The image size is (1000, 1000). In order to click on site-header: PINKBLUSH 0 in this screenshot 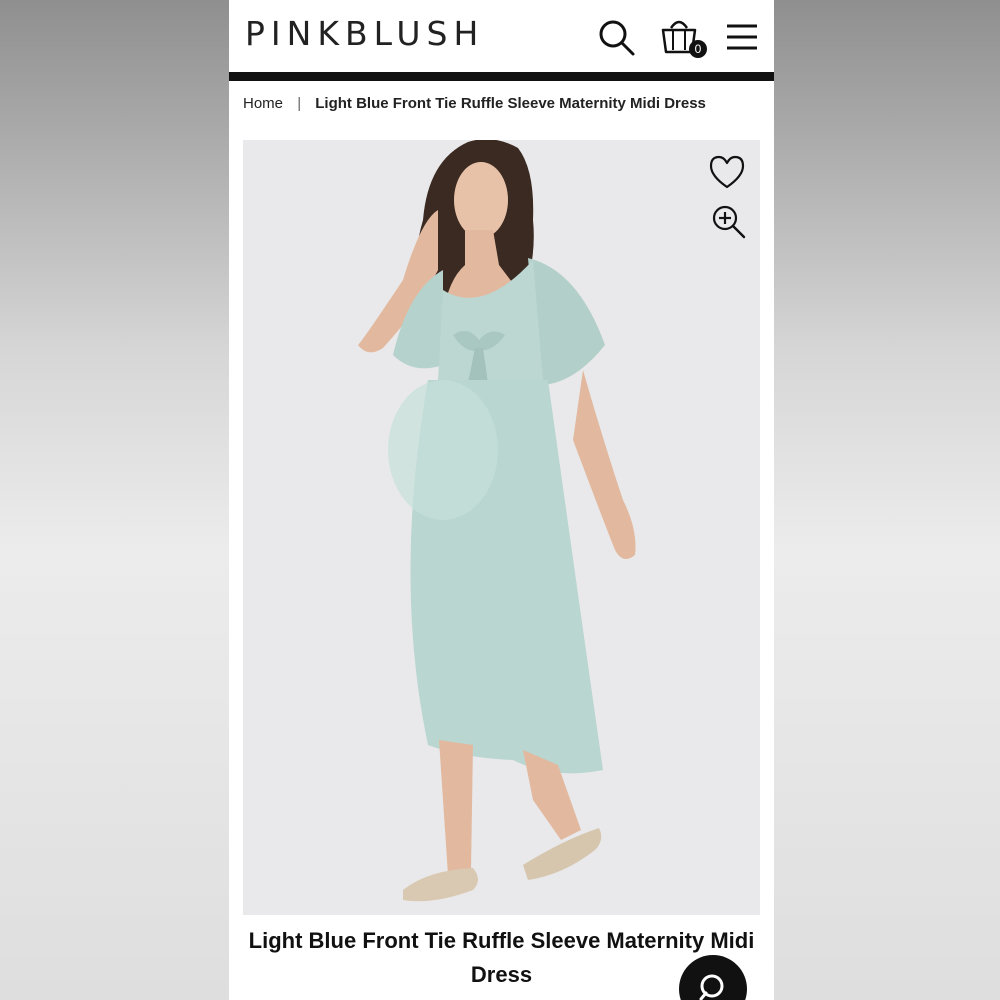, I will do `click(501, 36)`.